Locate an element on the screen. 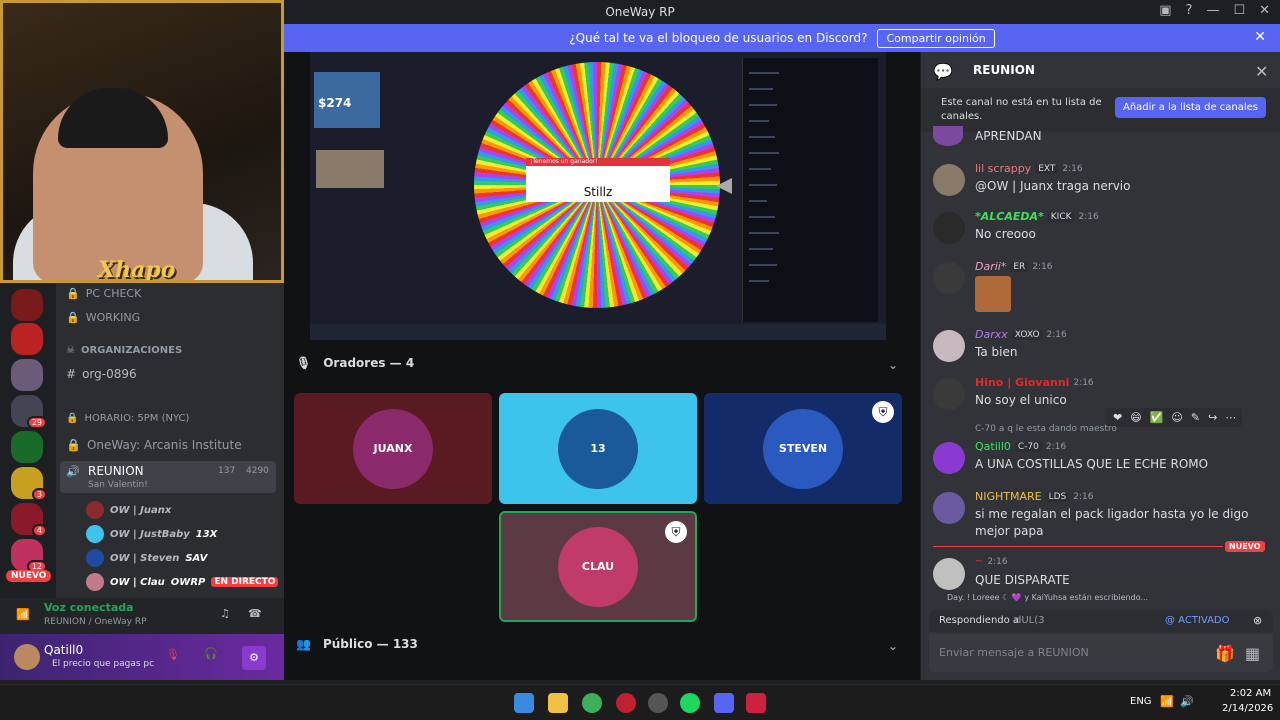 The width and height of the screenshot is (1280, 720). add-reaction-icon: ☺ is located at coordinates (1176, 417).